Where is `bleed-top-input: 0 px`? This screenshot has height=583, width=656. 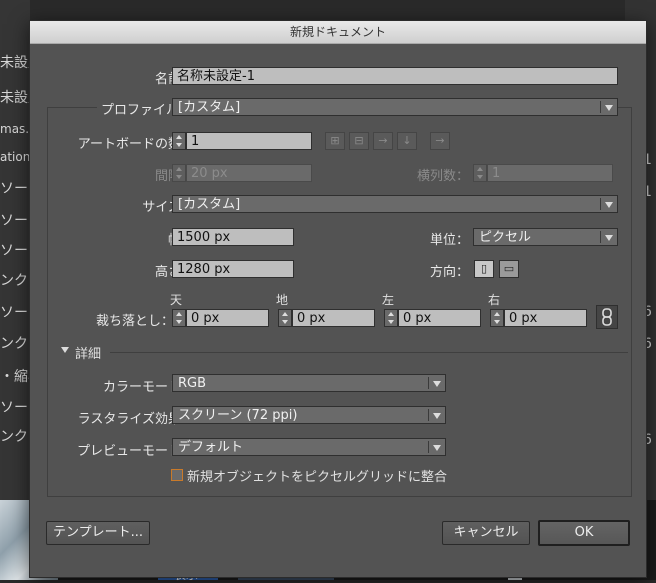 bleed-top-input: 0 px is located at coordinates (227, 318).